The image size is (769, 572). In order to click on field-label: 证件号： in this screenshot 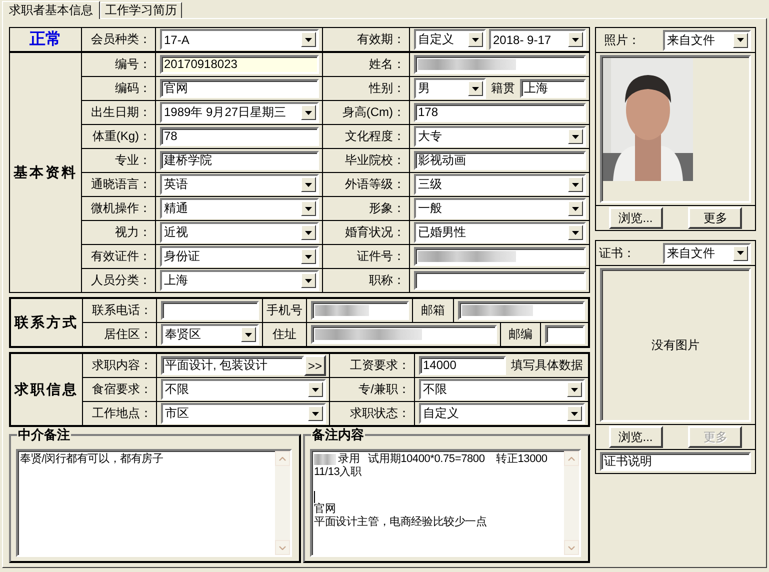, I will do `click(381, 256)`.